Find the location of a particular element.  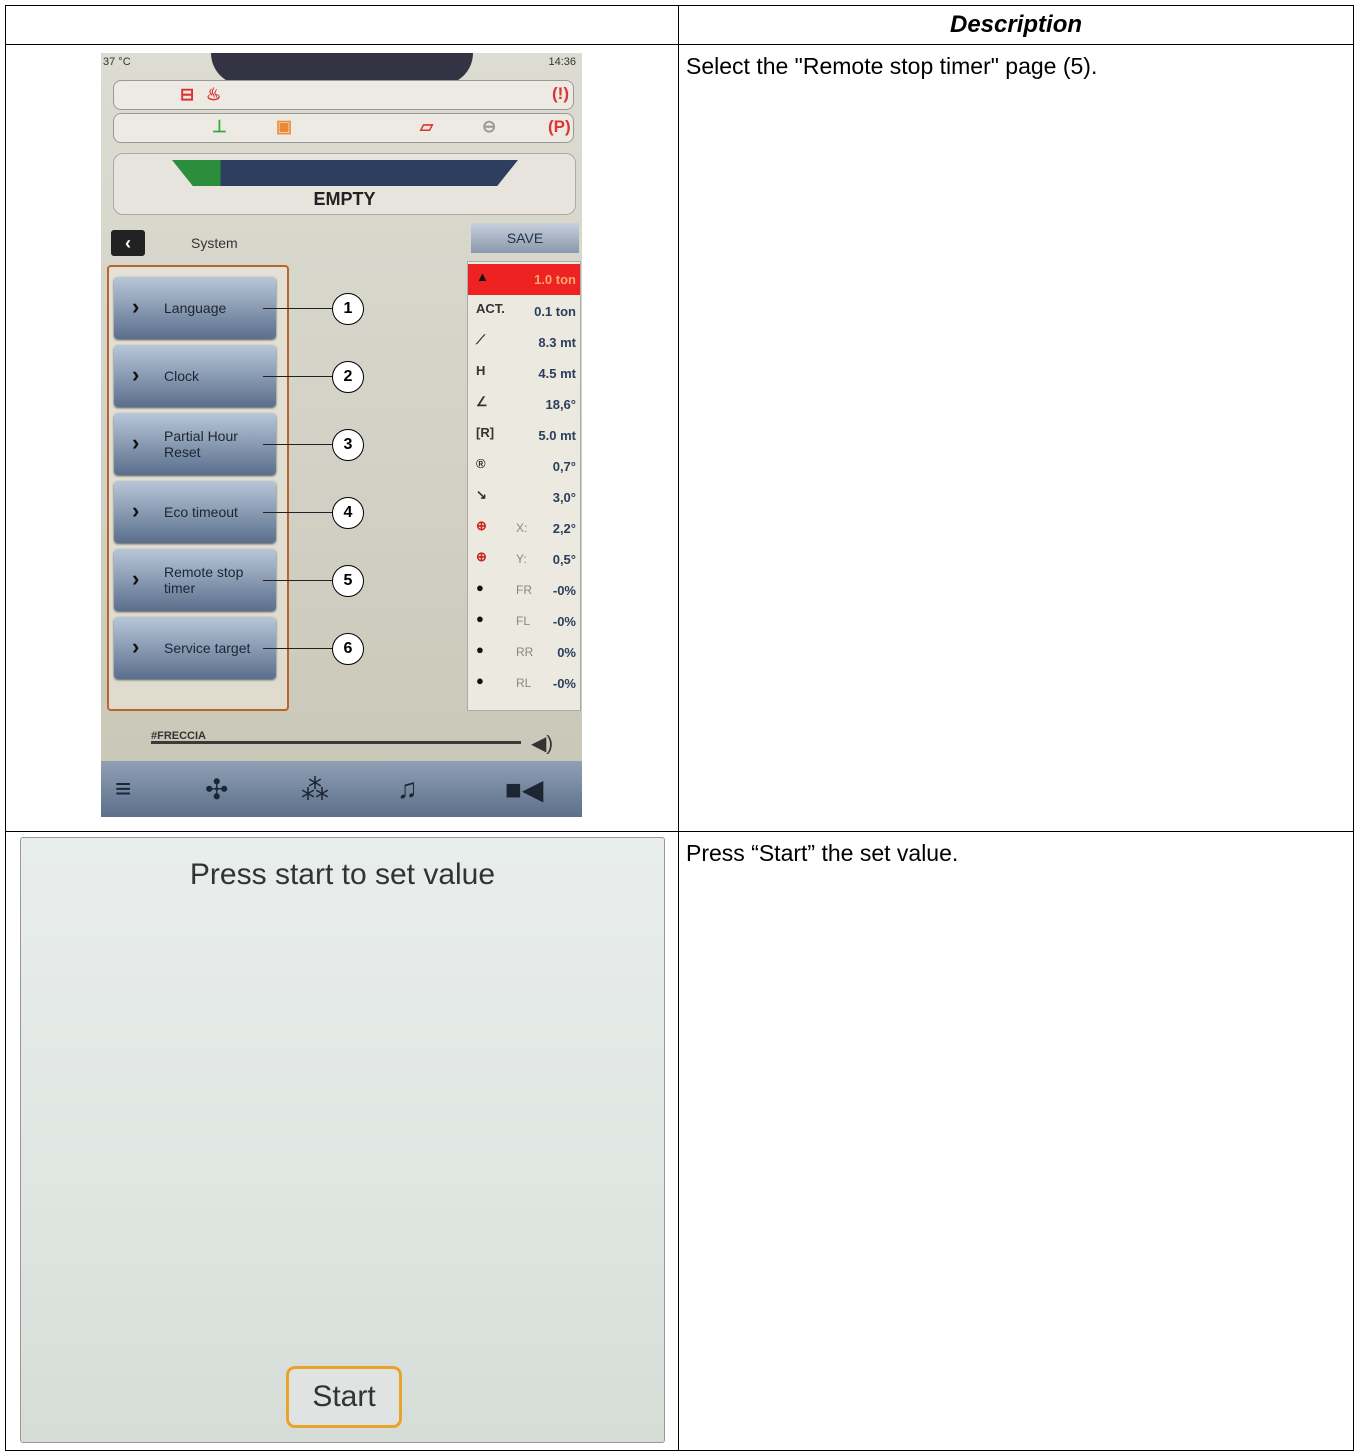

slope-icon: ↘ is located at coordinates (481, 494).